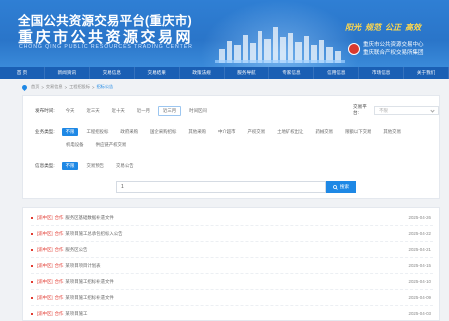 This screenshot has height=321, width=449. What do you see at coordinates (413, 27) in the screenshot?
I see `slogan-word: 高效` at bounding box center [413, 27].